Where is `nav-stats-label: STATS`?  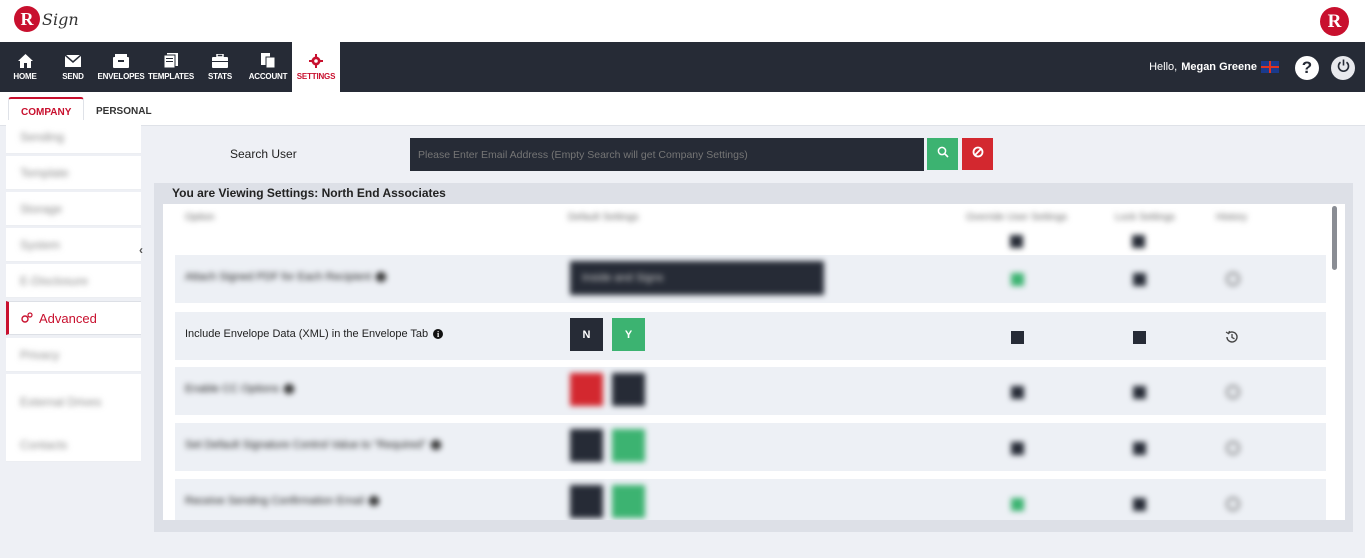
nav-stats-label: STATS is located at coordinates (220, 76).